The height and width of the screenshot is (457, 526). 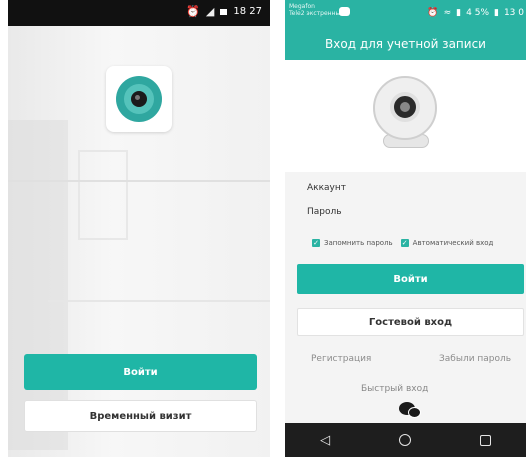 I want to click on quick-login-label: Быстрый вход, so click(x=395, y=389).